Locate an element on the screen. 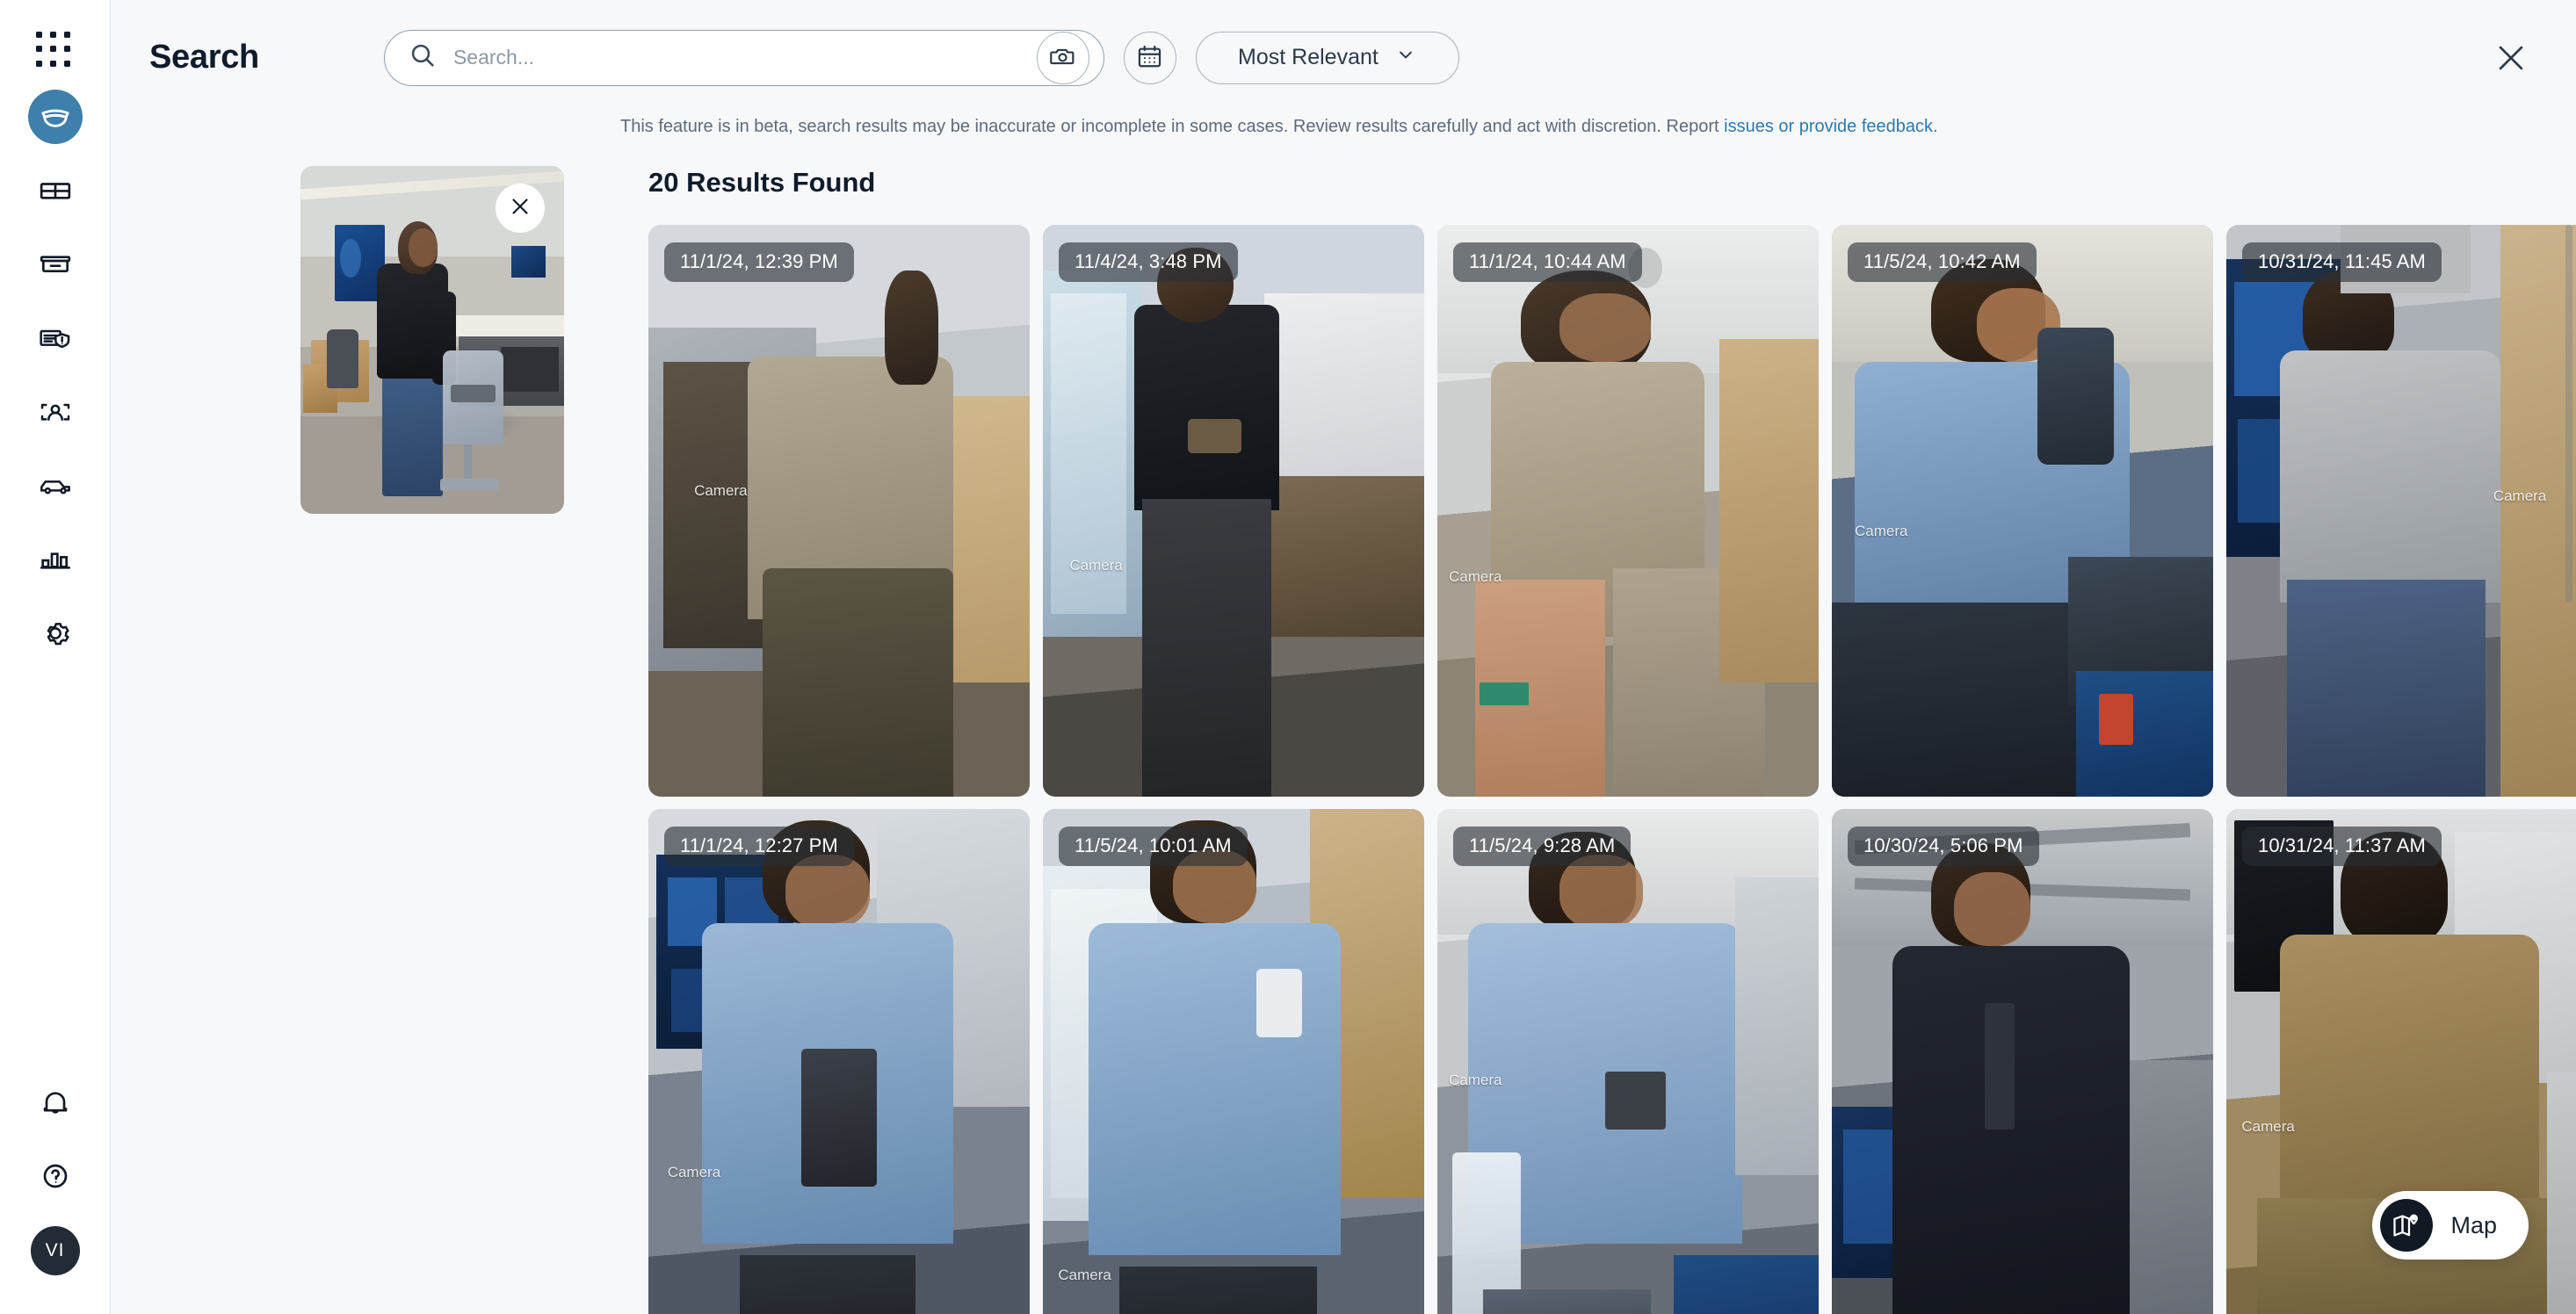 This screenshot has width=2576, height=1314. sidebar-item-archive is located at coordinates (55, 264).